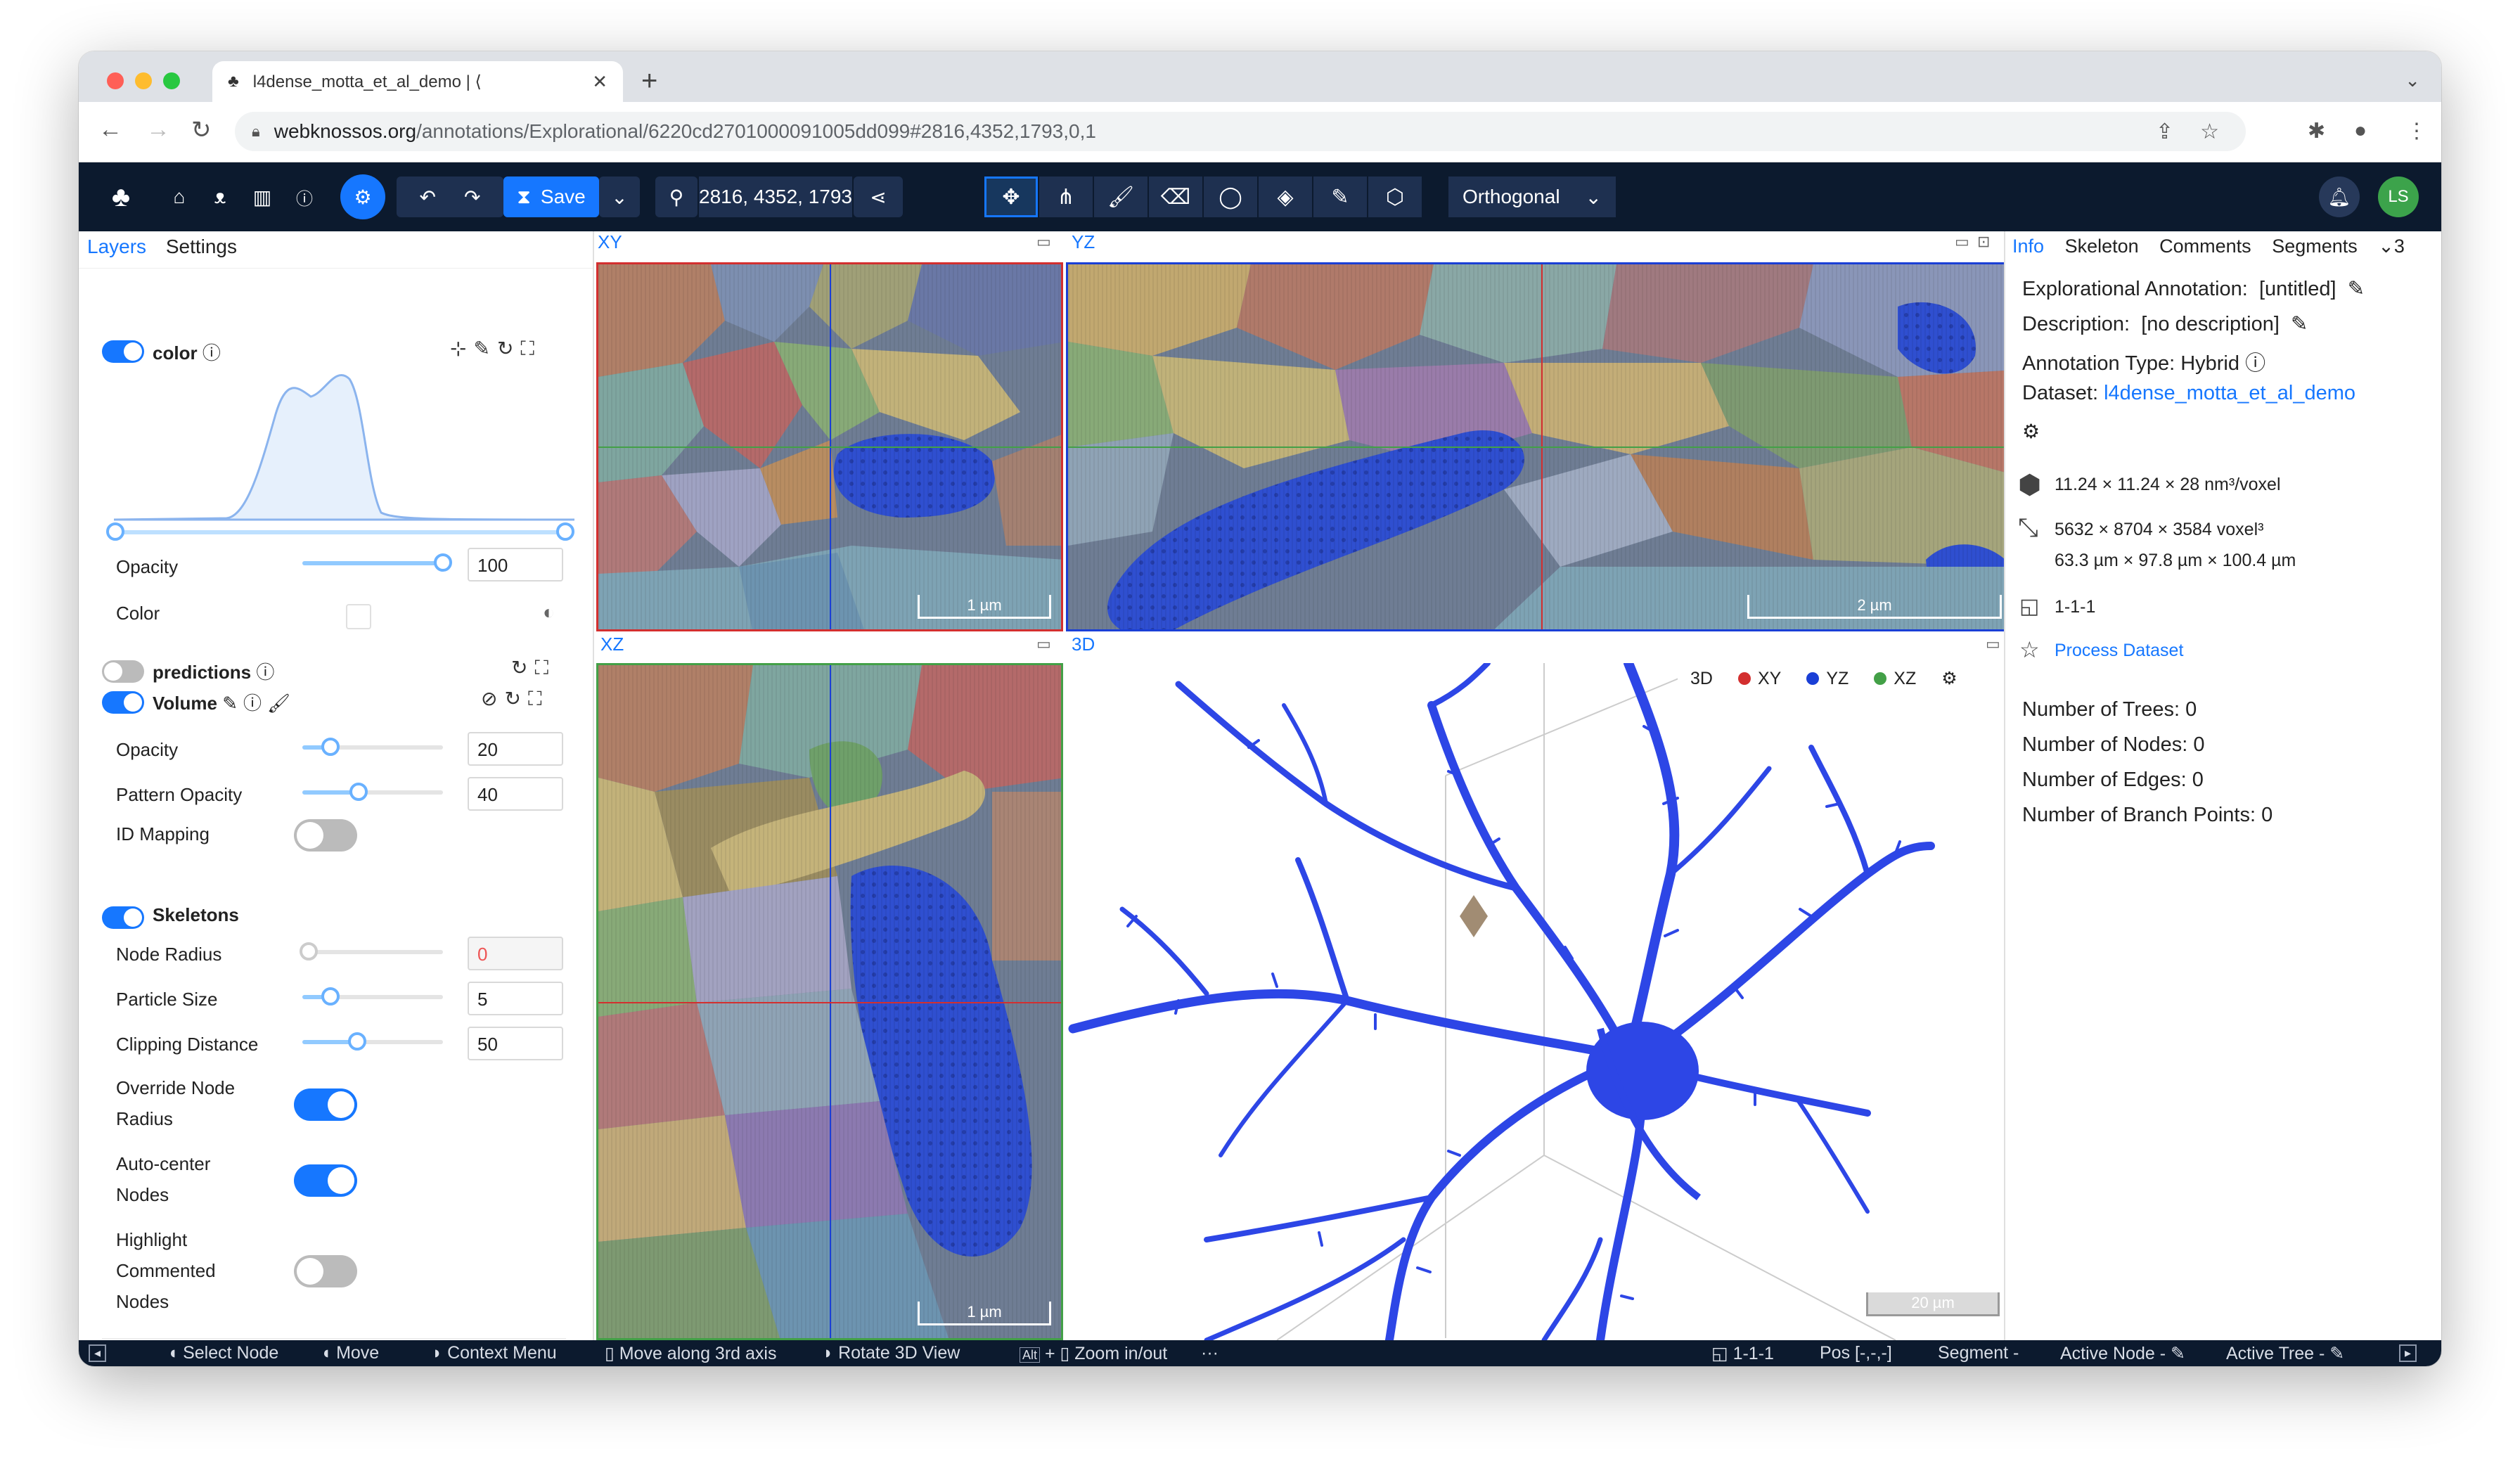 The width and height of the screenshot is (2520, 1471). I want to click on edit-name-icon: ✎, so click(2356, 289).